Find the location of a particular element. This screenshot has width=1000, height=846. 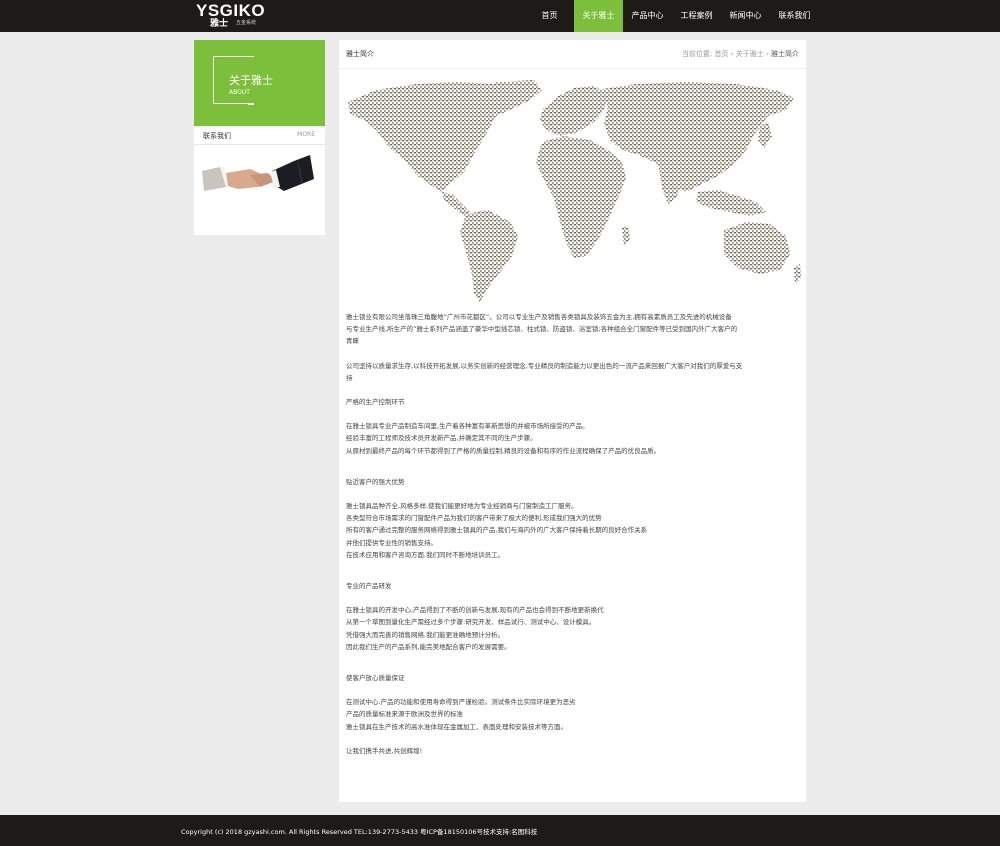

paragraph-line: 青睐 is located at coordinates (352, 341).